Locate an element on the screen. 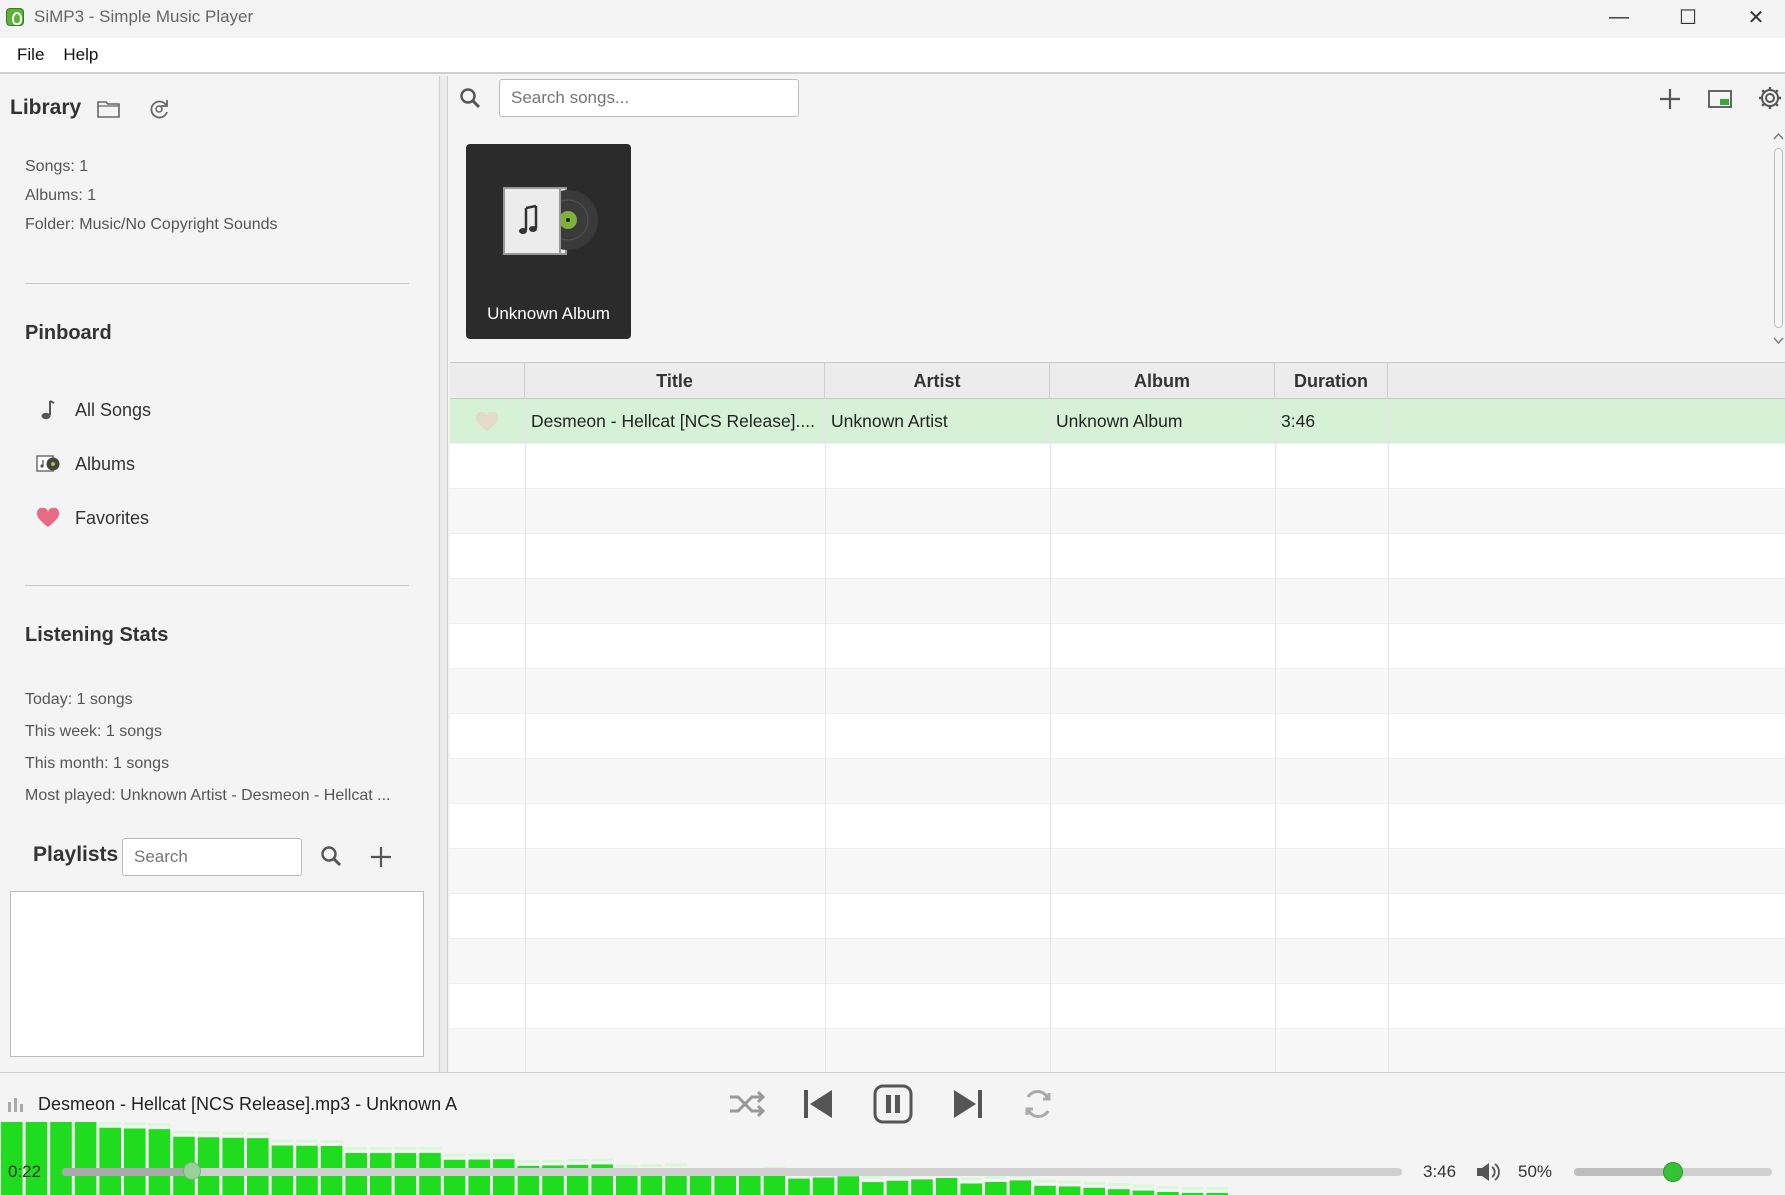 Image resolution: width=1785 pixels, height=1195 pixels. heart-outline-icon is located at coordinates (487, 421).